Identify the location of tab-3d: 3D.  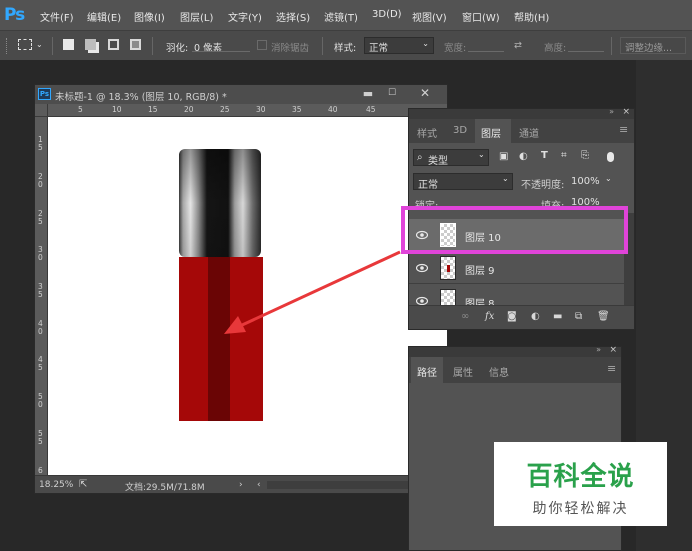
(460, 130).